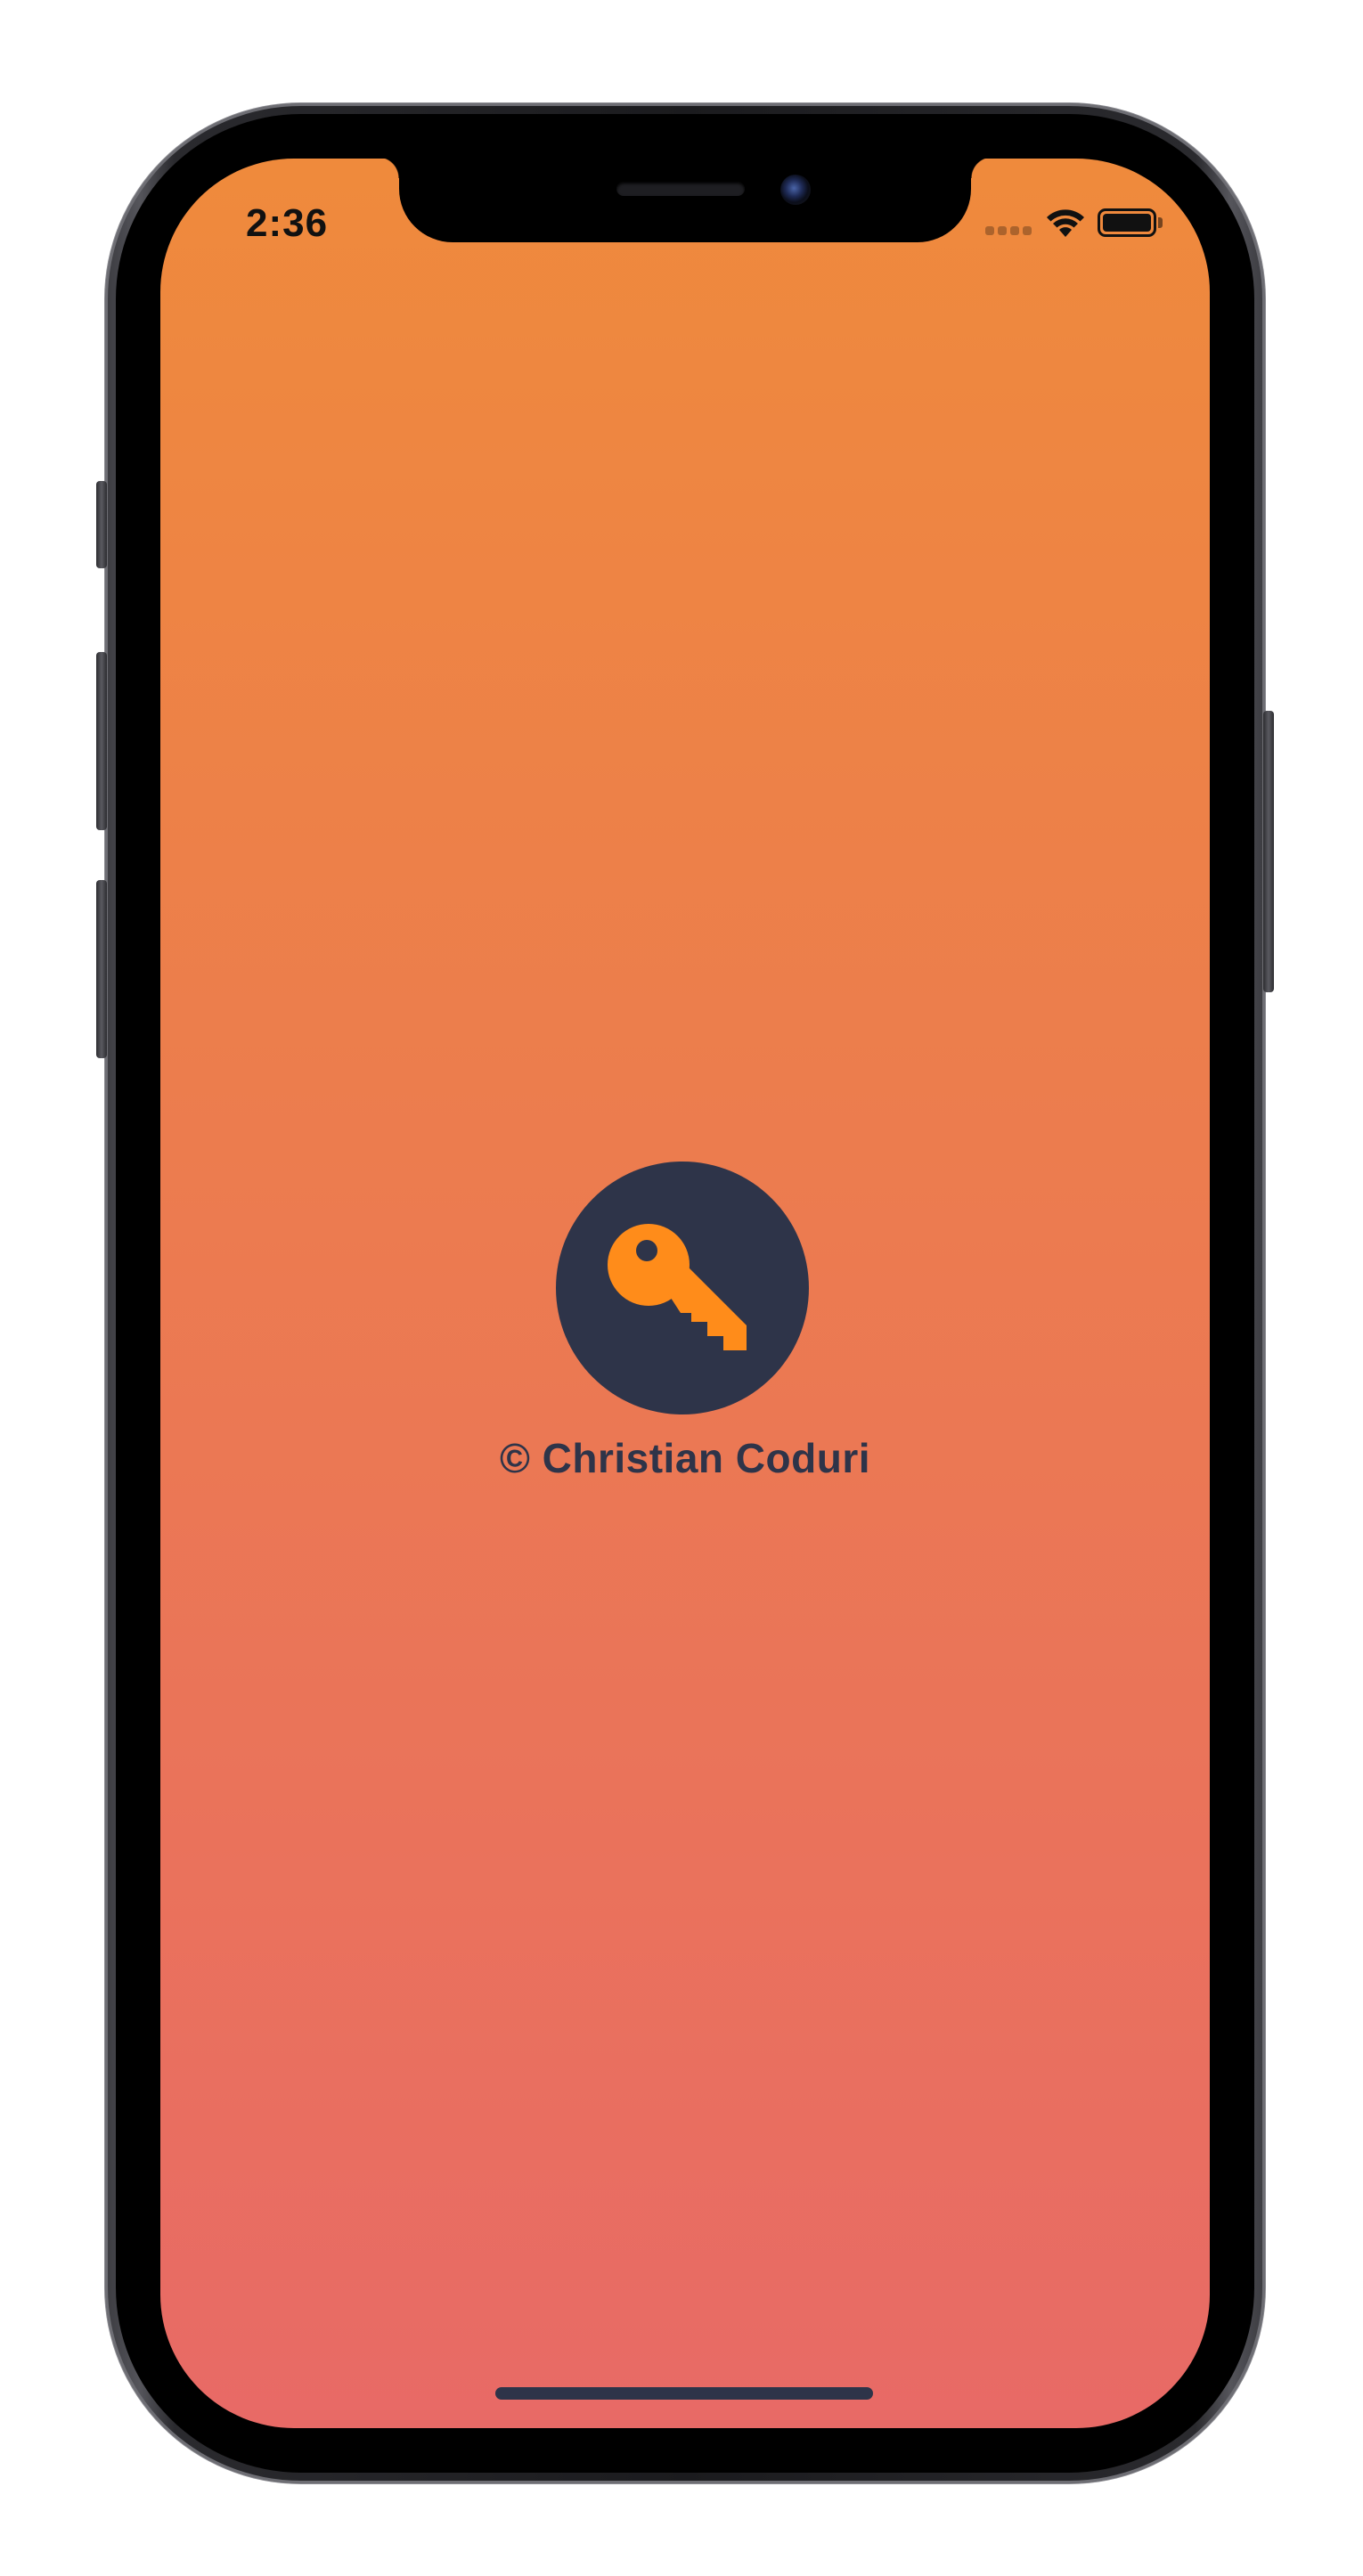 Image resolution: width=1363 pixels, height=2576 pixels. Describe the element at coordinates (101, 524) in the screenshot. I see `silent-switch` at that location.